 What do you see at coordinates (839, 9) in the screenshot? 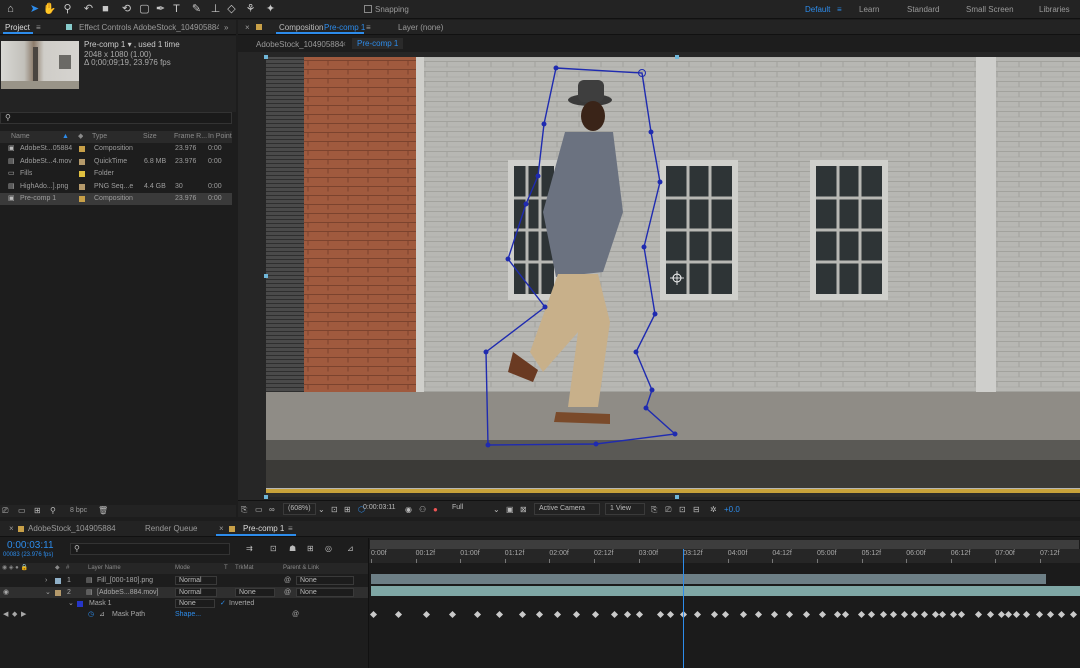
I see `workspace-menu-icon: ≡` at bounding box center [839, 9].